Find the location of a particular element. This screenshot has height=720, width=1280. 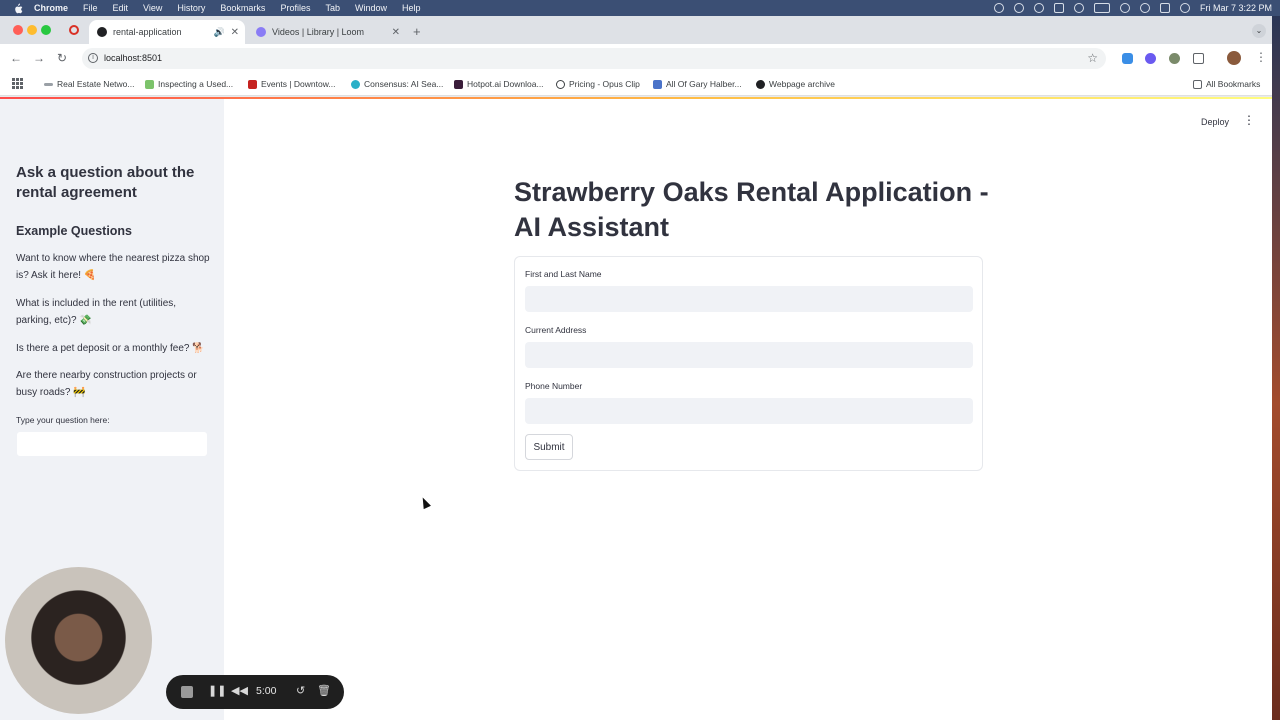

tab-search-icon: ⌄ is located at coordinates (1259, 31).